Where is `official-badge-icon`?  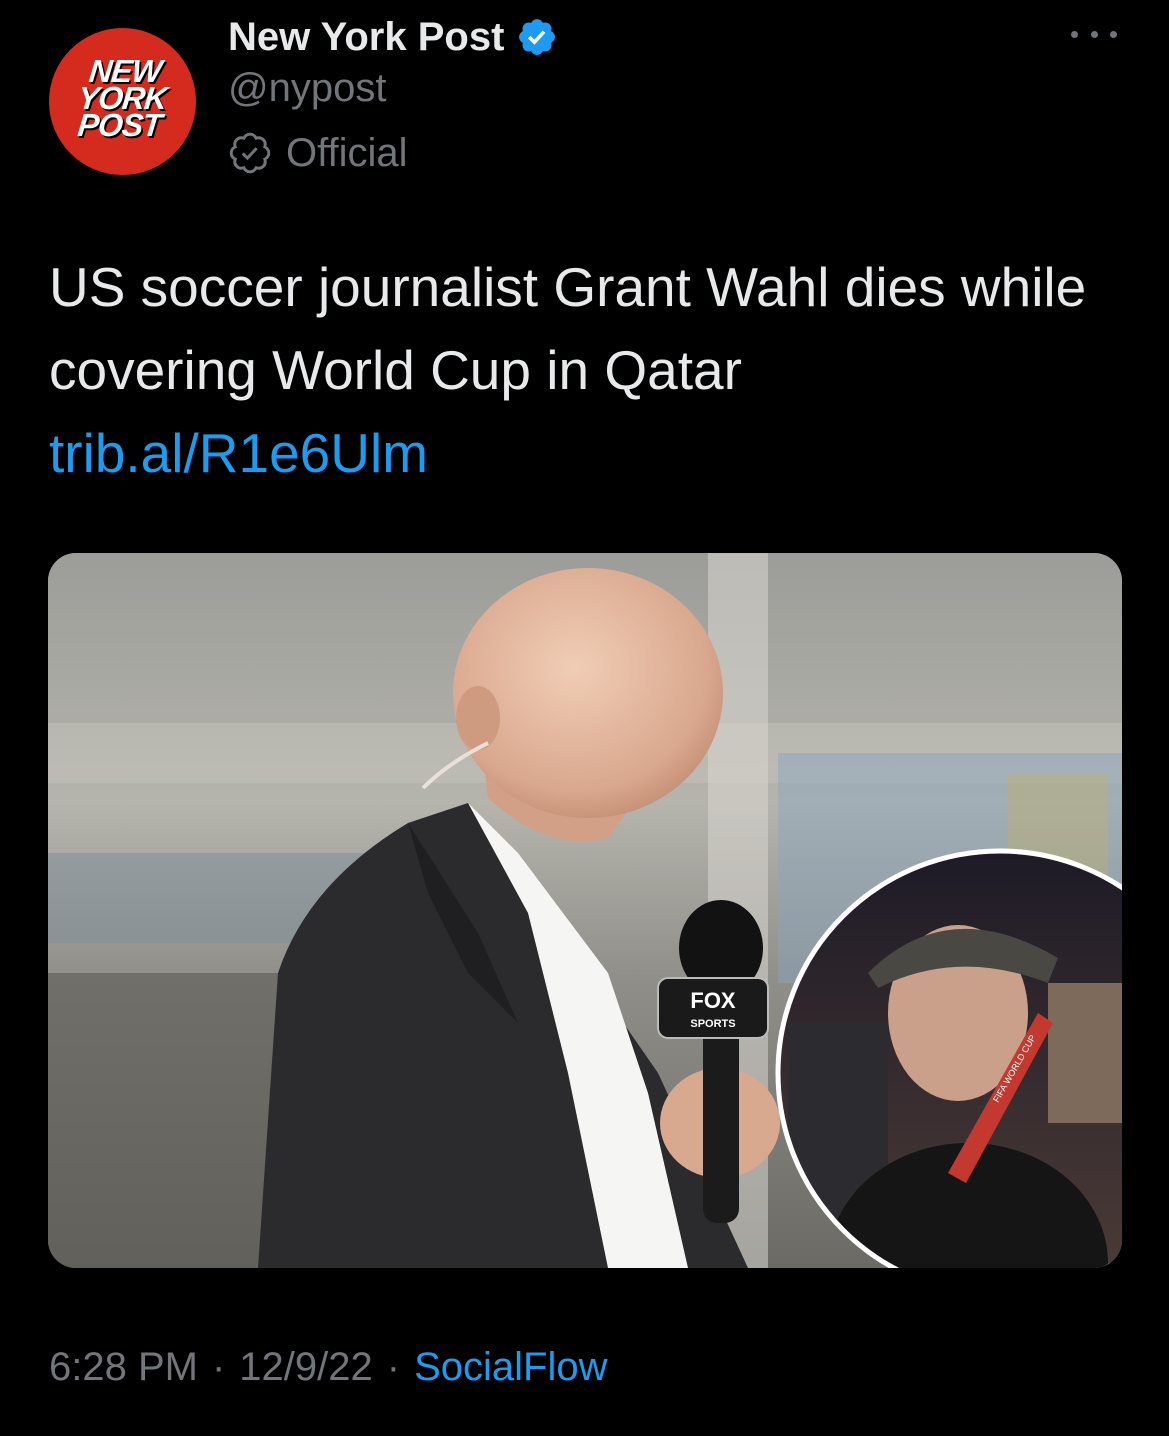 official-badge-icon is located at coordinates (250, 153).